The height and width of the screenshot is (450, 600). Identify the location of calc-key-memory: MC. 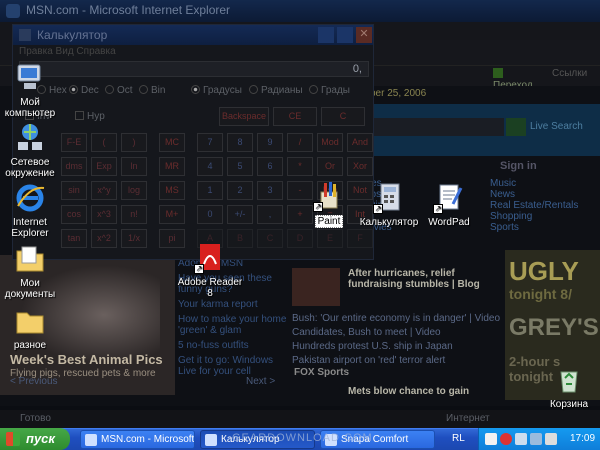
(172, 142).